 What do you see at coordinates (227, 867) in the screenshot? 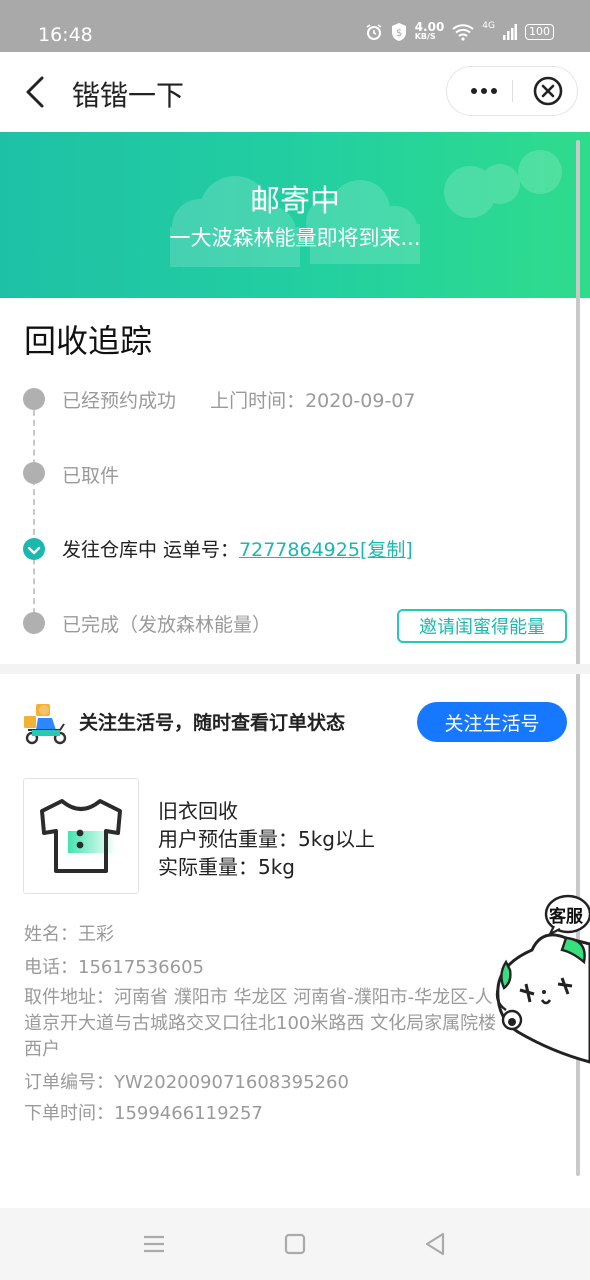
I see `product-actual-weight: 实际重量：5kg` at bounding box center [227, 867].